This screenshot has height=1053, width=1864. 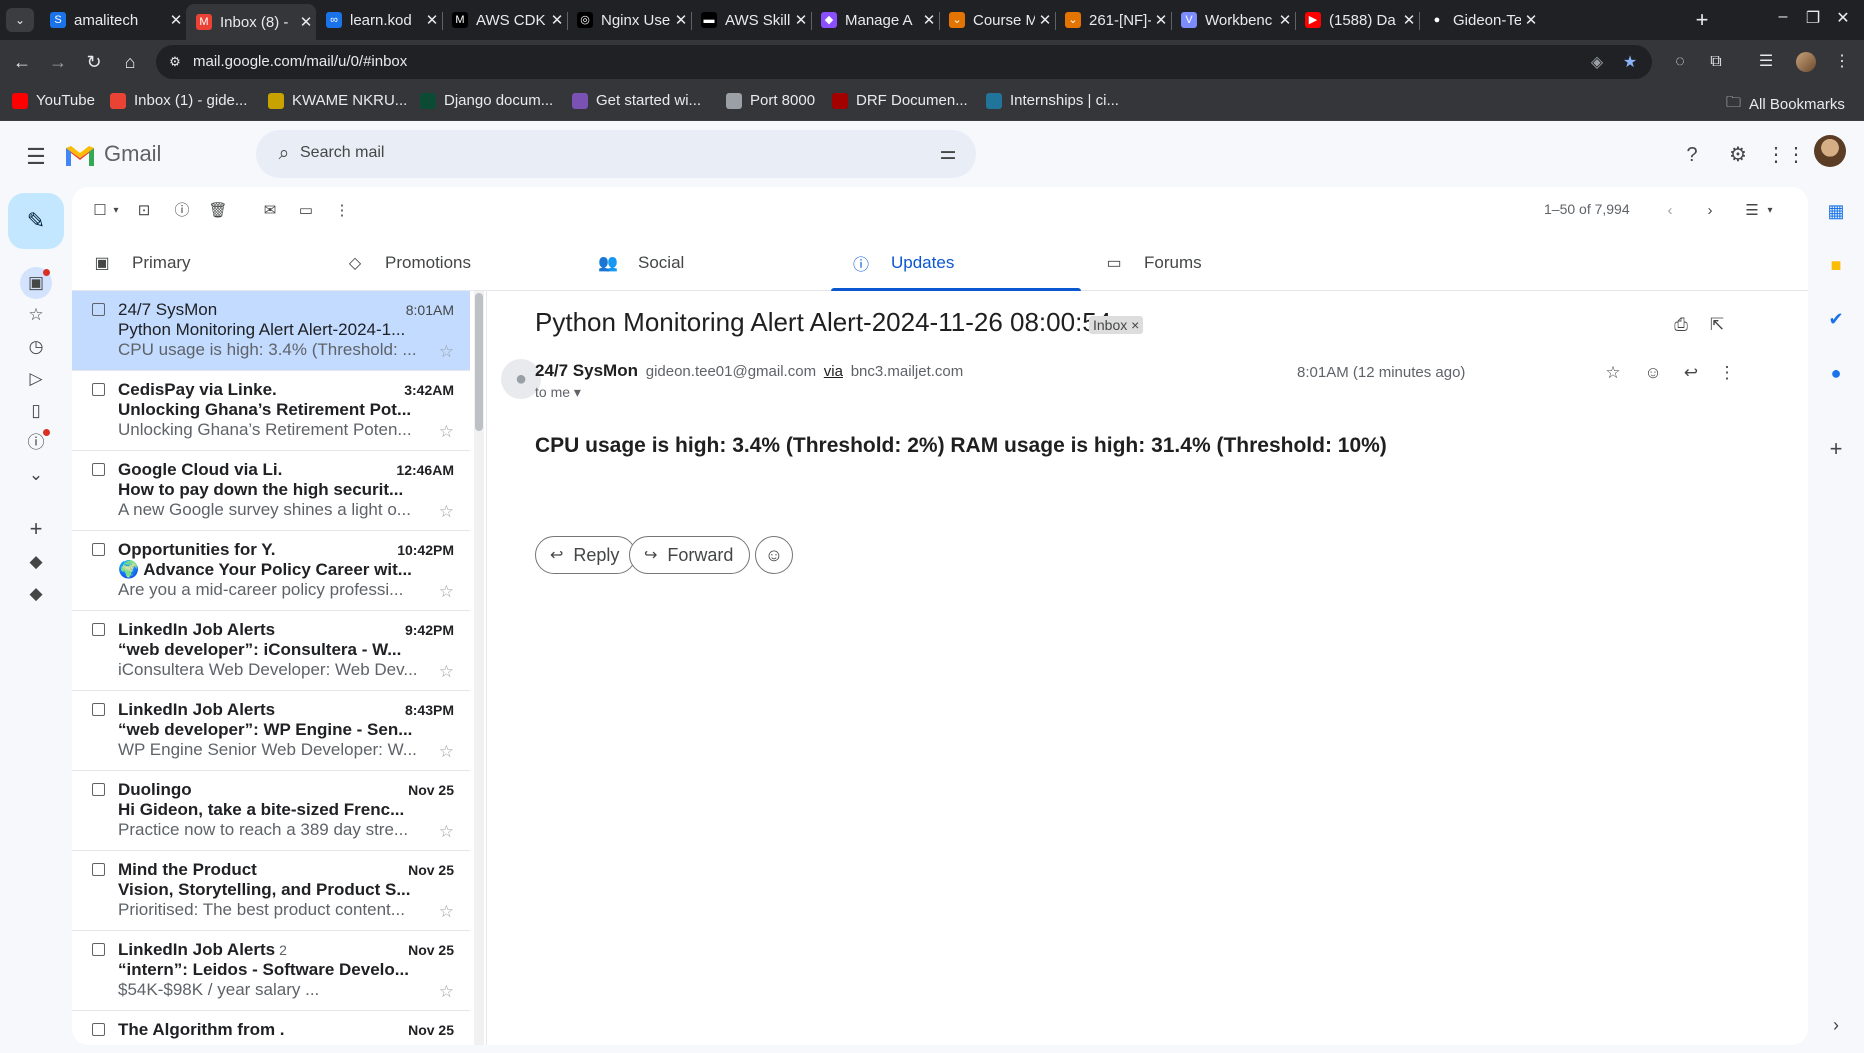 What do you see at coordinates (1717, 325) in the screenshot?
I see `open-new-window-icon: ⇱` at bounding box center [1717, 325].